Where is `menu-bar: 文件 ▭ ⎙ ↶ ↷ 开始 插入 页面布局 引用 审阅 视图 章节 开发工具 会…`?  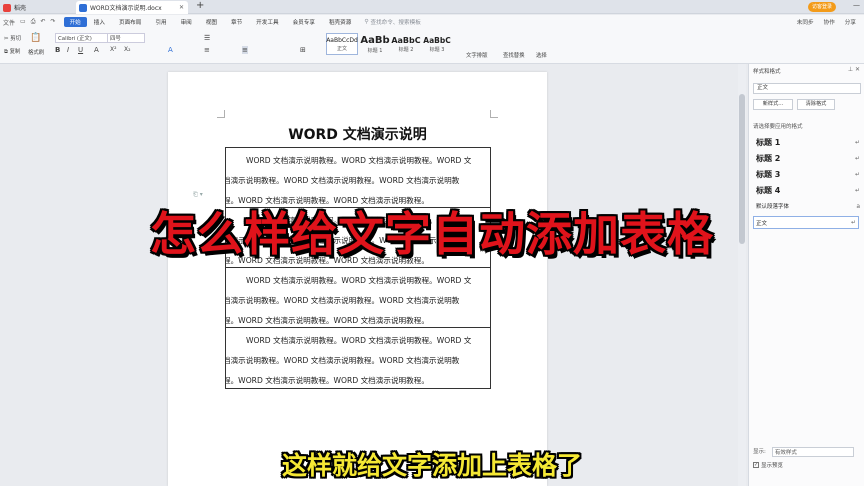 menu-bar: 文件 ▭ ⎙ ↶ ↷ 开始 插入 页面布局 引用 审阅 视图 章节 开发工具 会… is located at coordinates (432, 22).